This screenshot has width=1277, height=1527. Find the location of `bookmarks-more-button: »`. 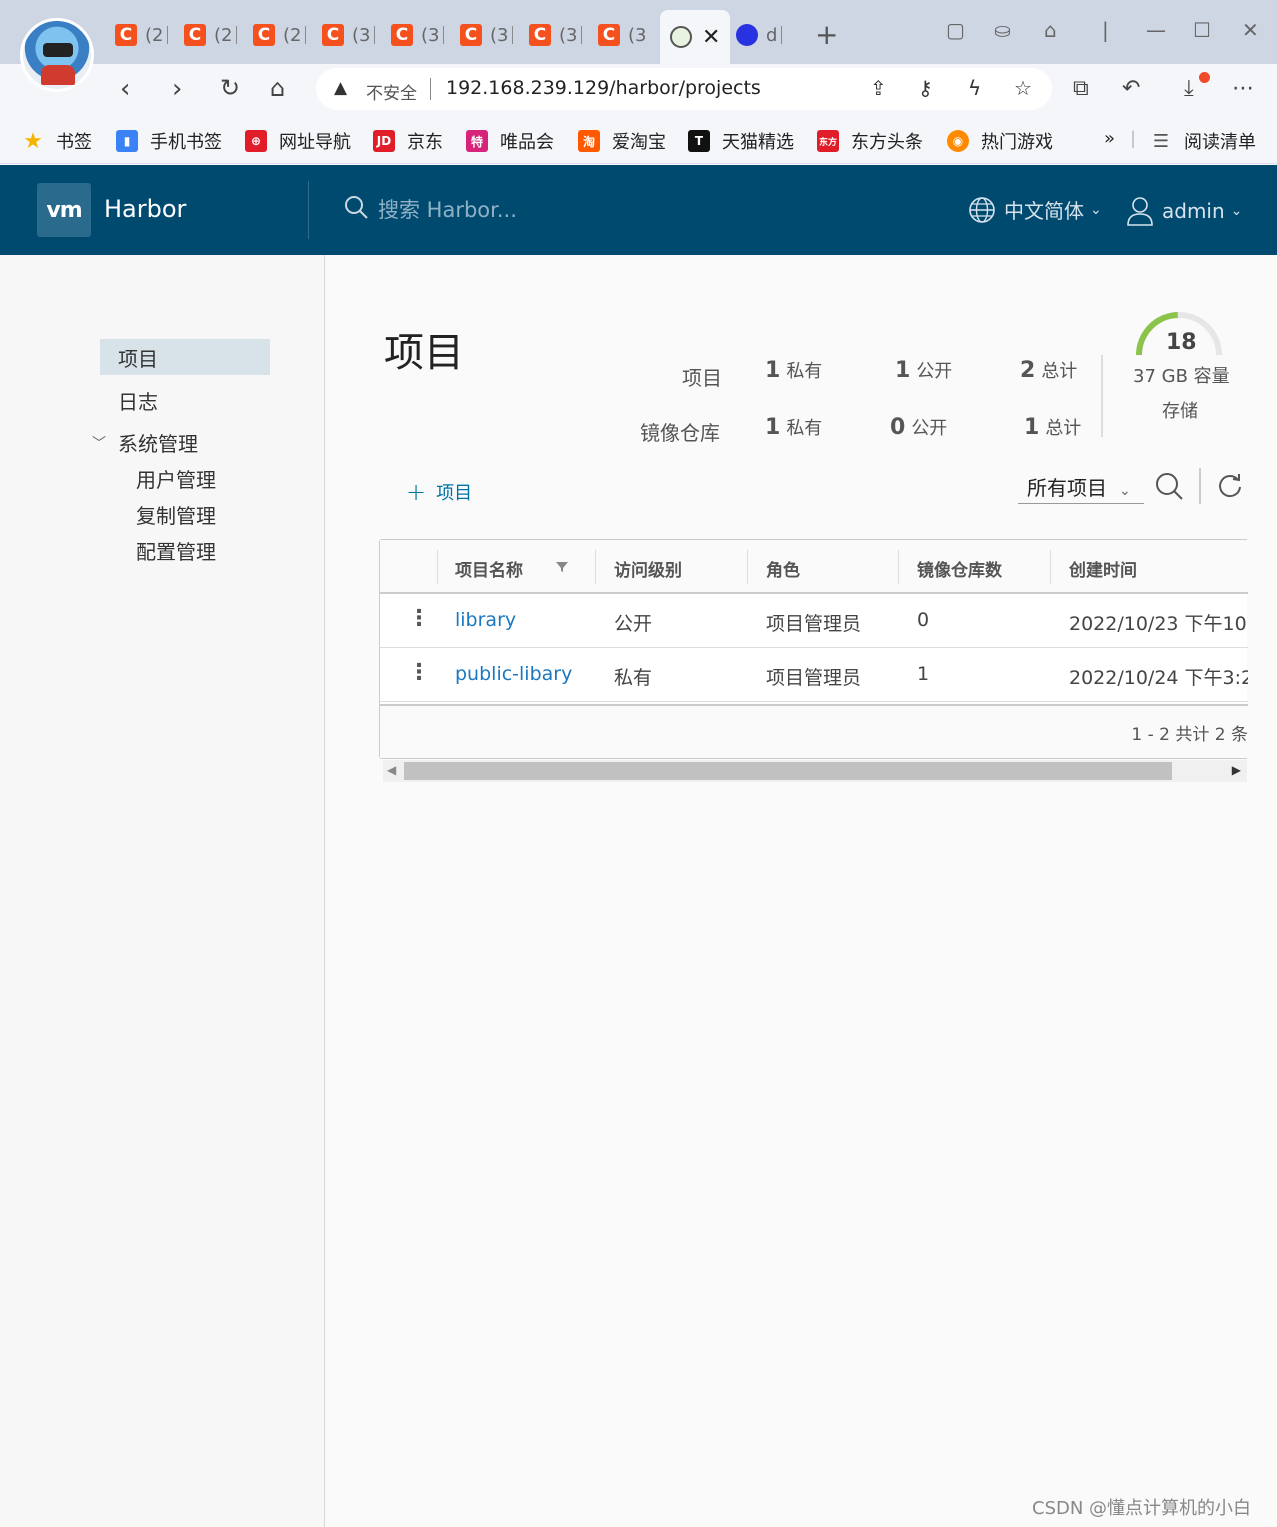

bookmarks-more-button: » is located at coordinates (1109, 138).